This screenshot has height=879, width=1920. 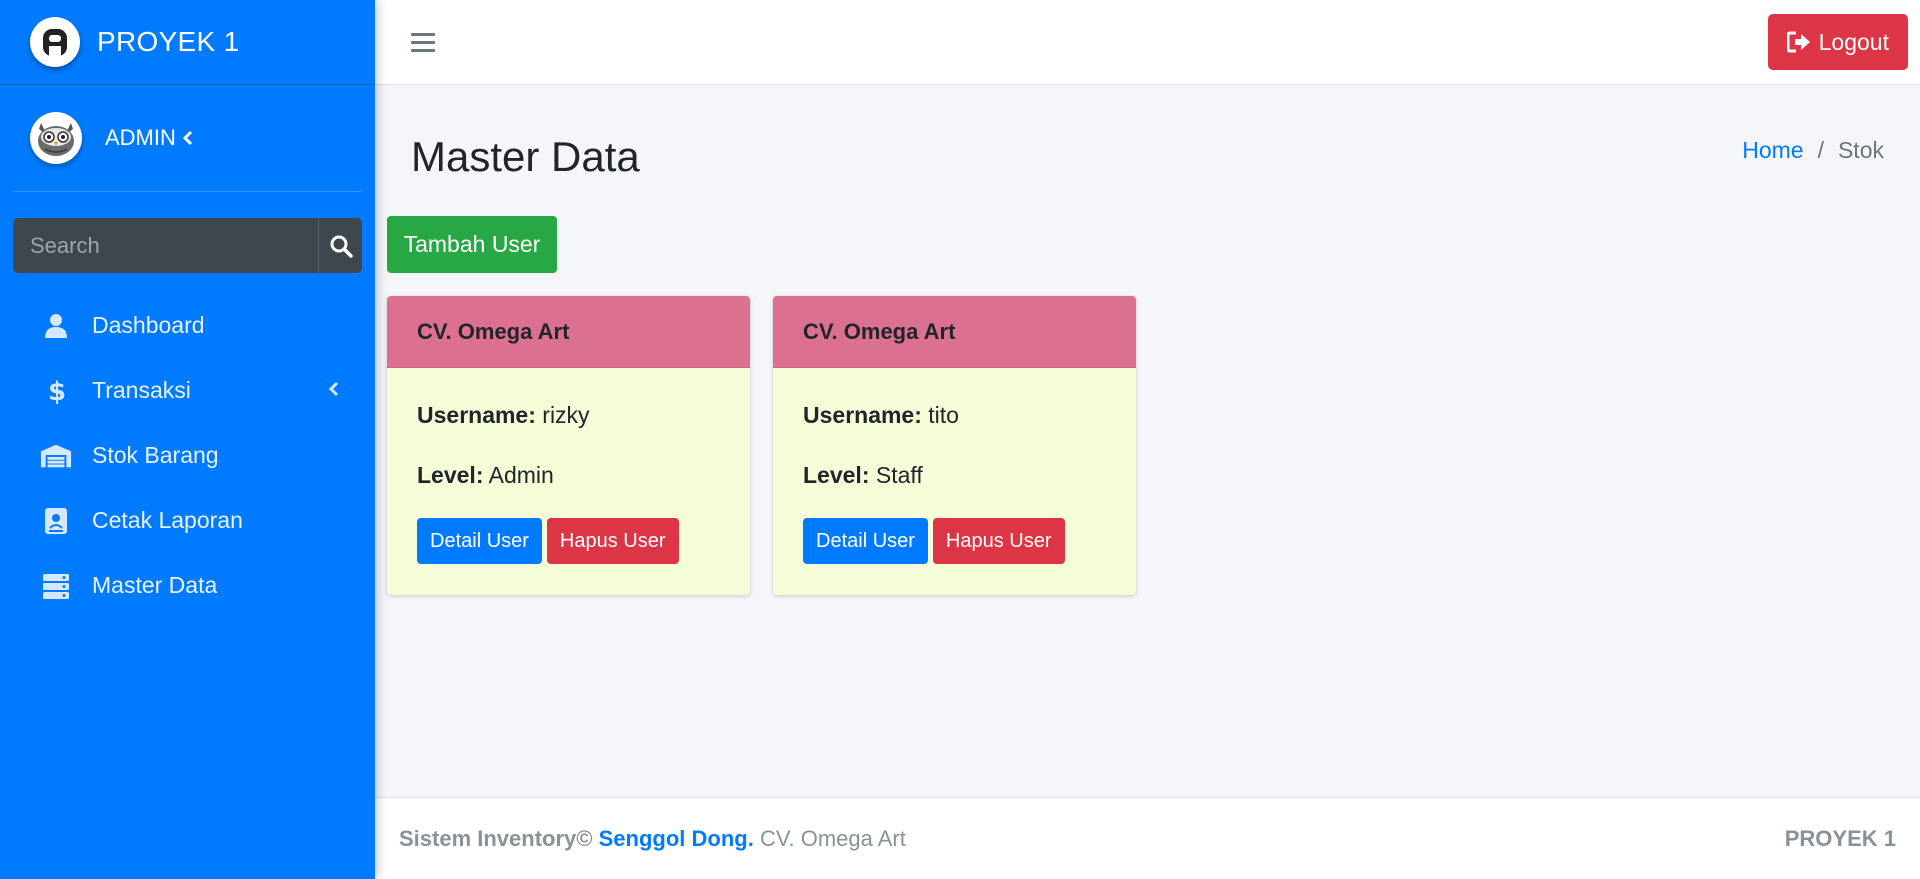 I want to click on sidebar-search, so click(x=187, y=245).